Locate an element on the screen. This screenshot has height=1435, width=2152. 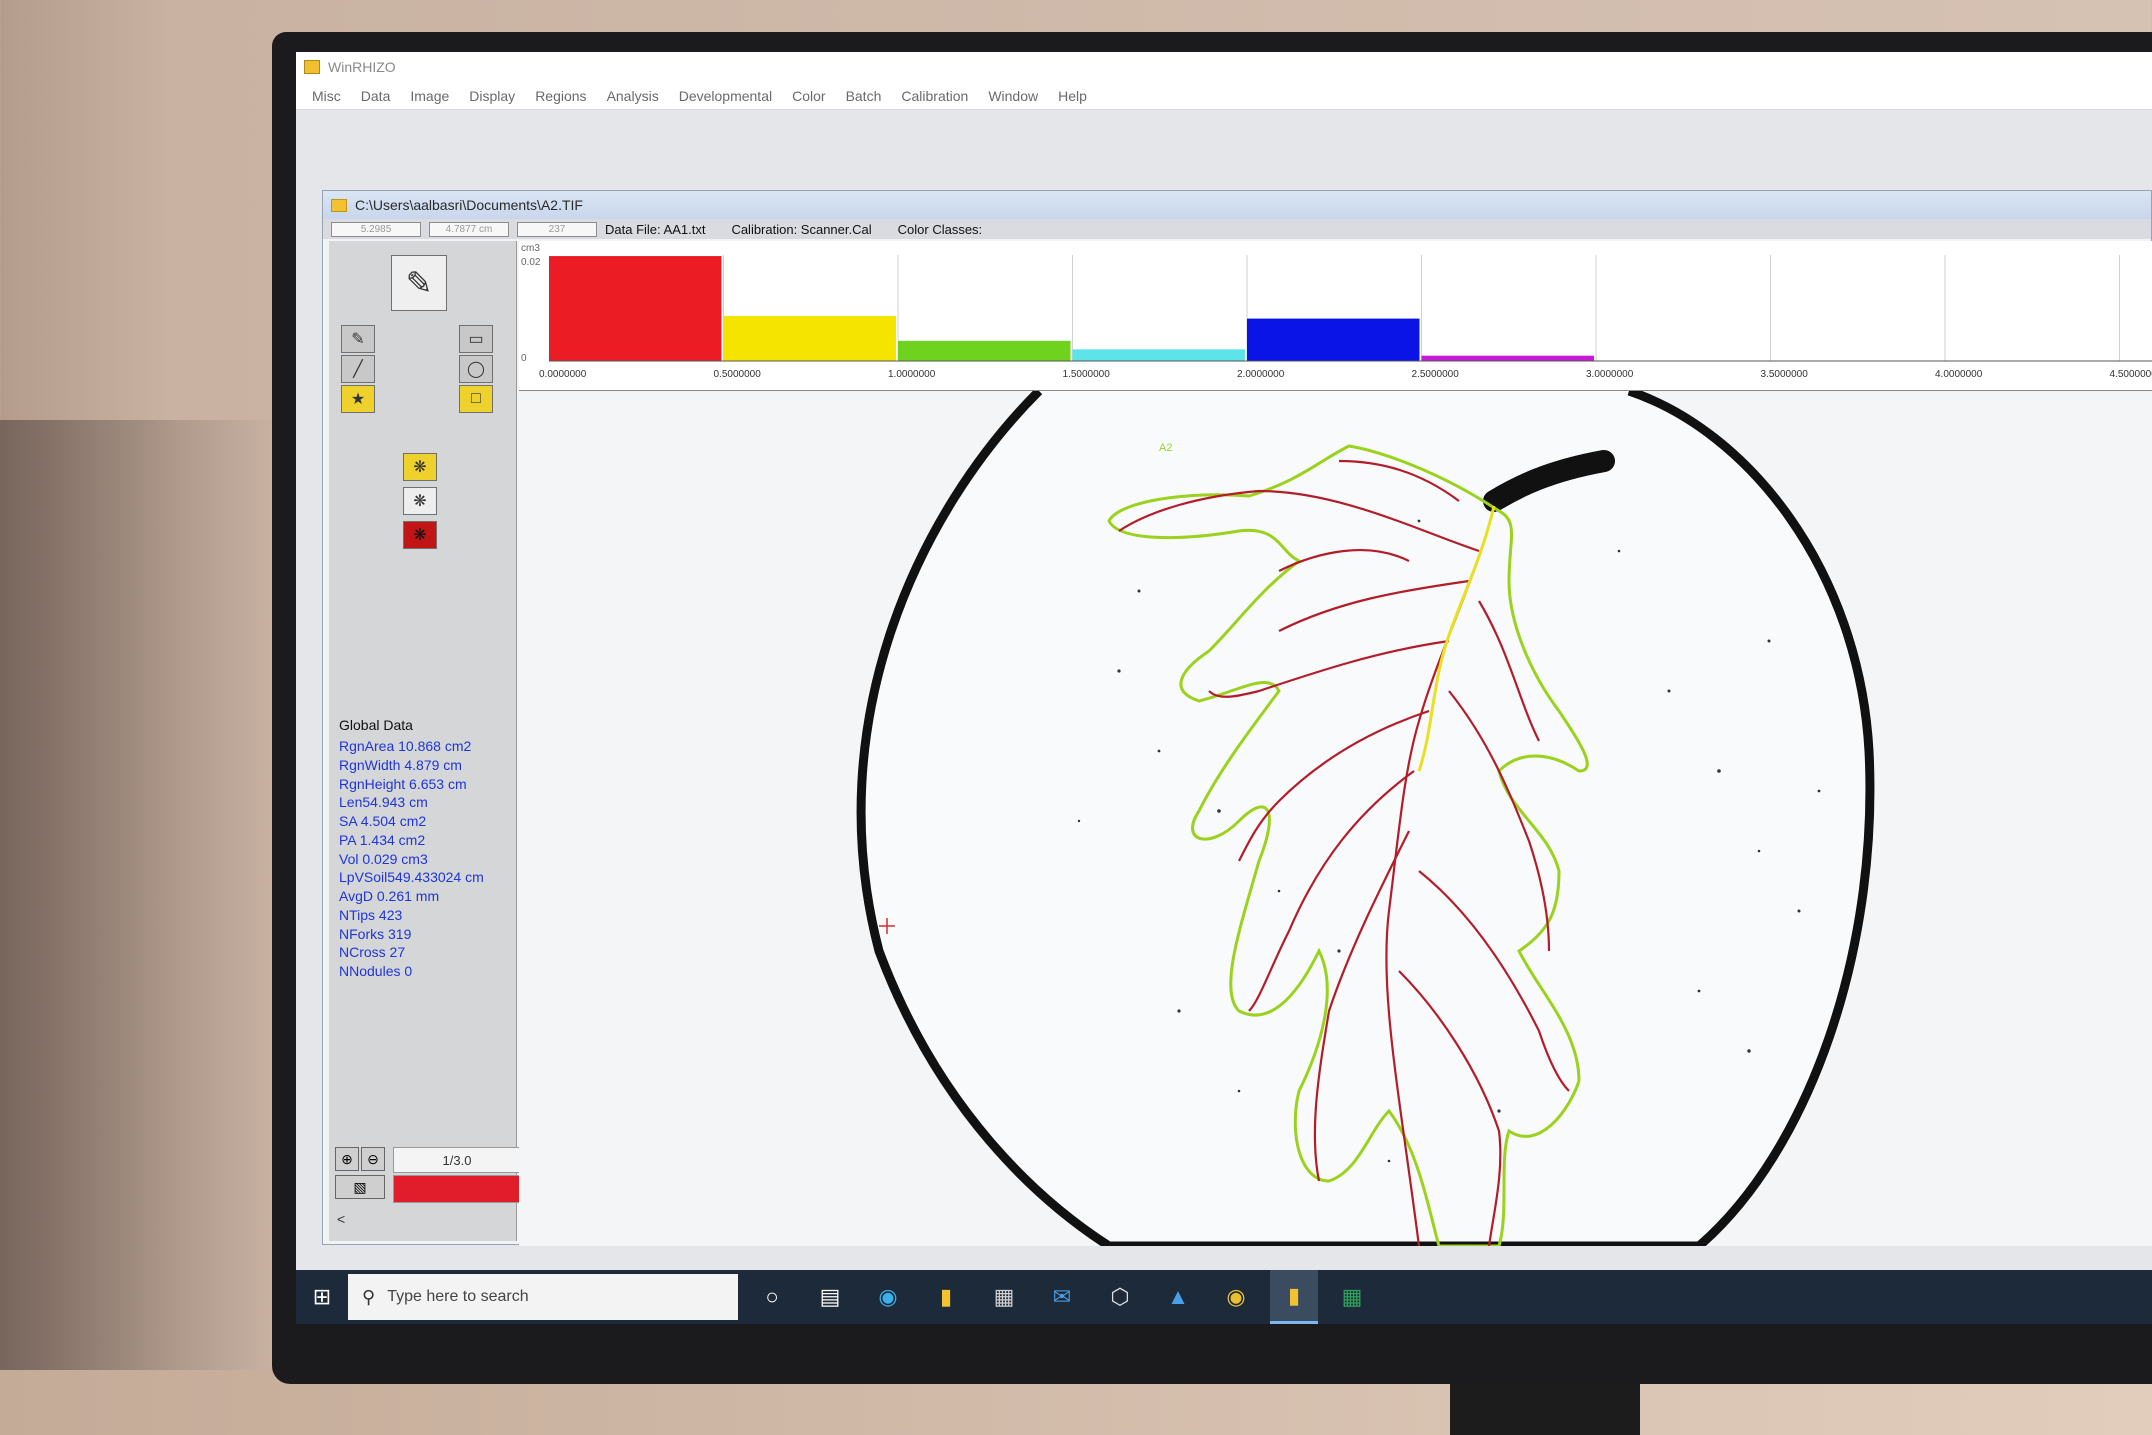
global-lpvsoil: LpVSoil549.433024 cm is located at coordinates (411, 877).